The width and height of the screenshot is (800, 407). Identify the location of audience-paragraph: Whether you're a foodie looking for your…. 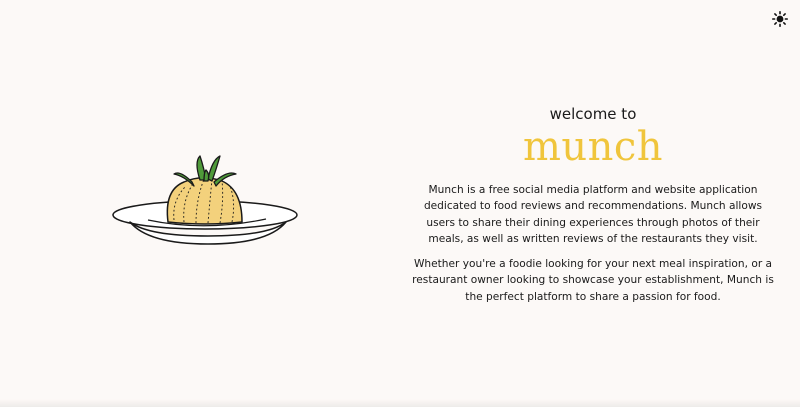
(593, 280).